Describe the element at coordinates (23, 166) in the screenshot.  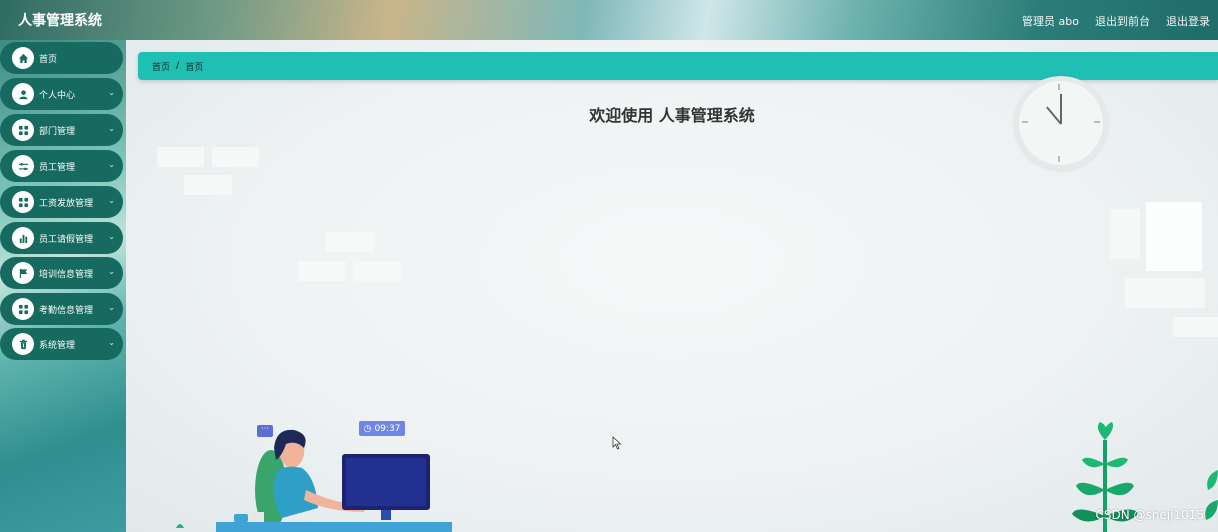
I see `sliders-icon` at that location.